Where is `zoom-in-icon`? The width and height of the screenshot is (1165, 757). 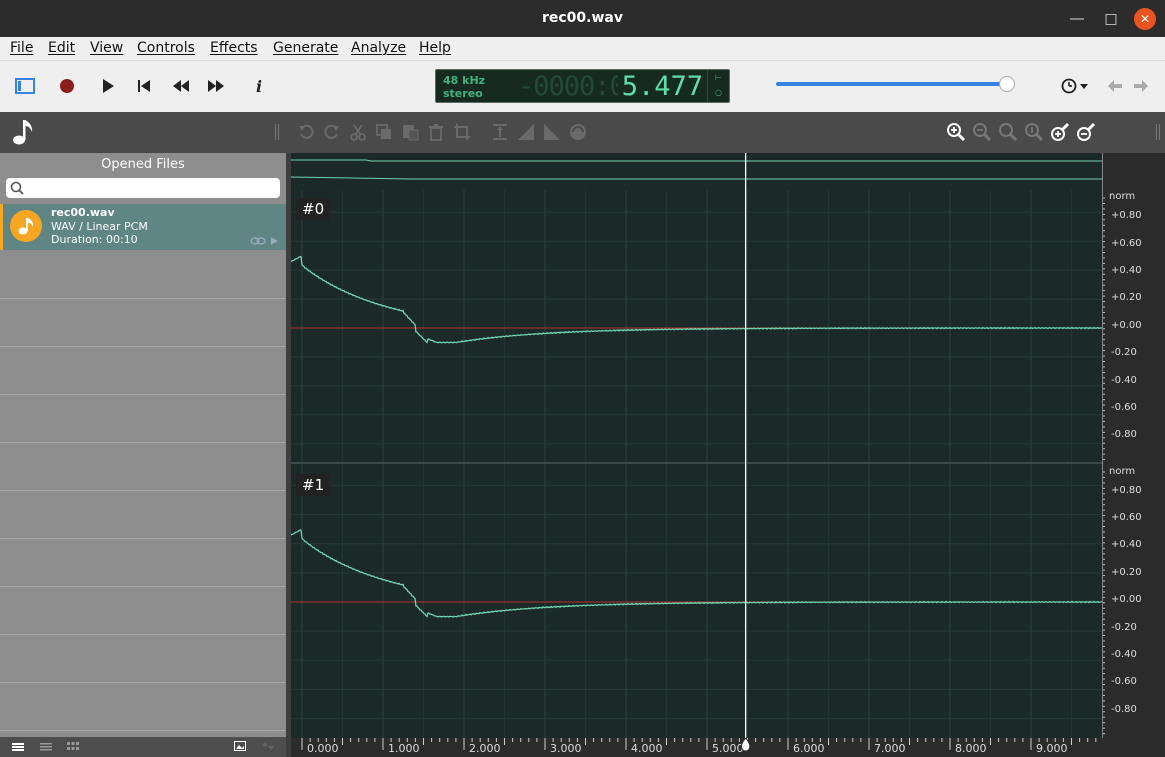
zoom-in-icon is located at coordinates (956, 132).